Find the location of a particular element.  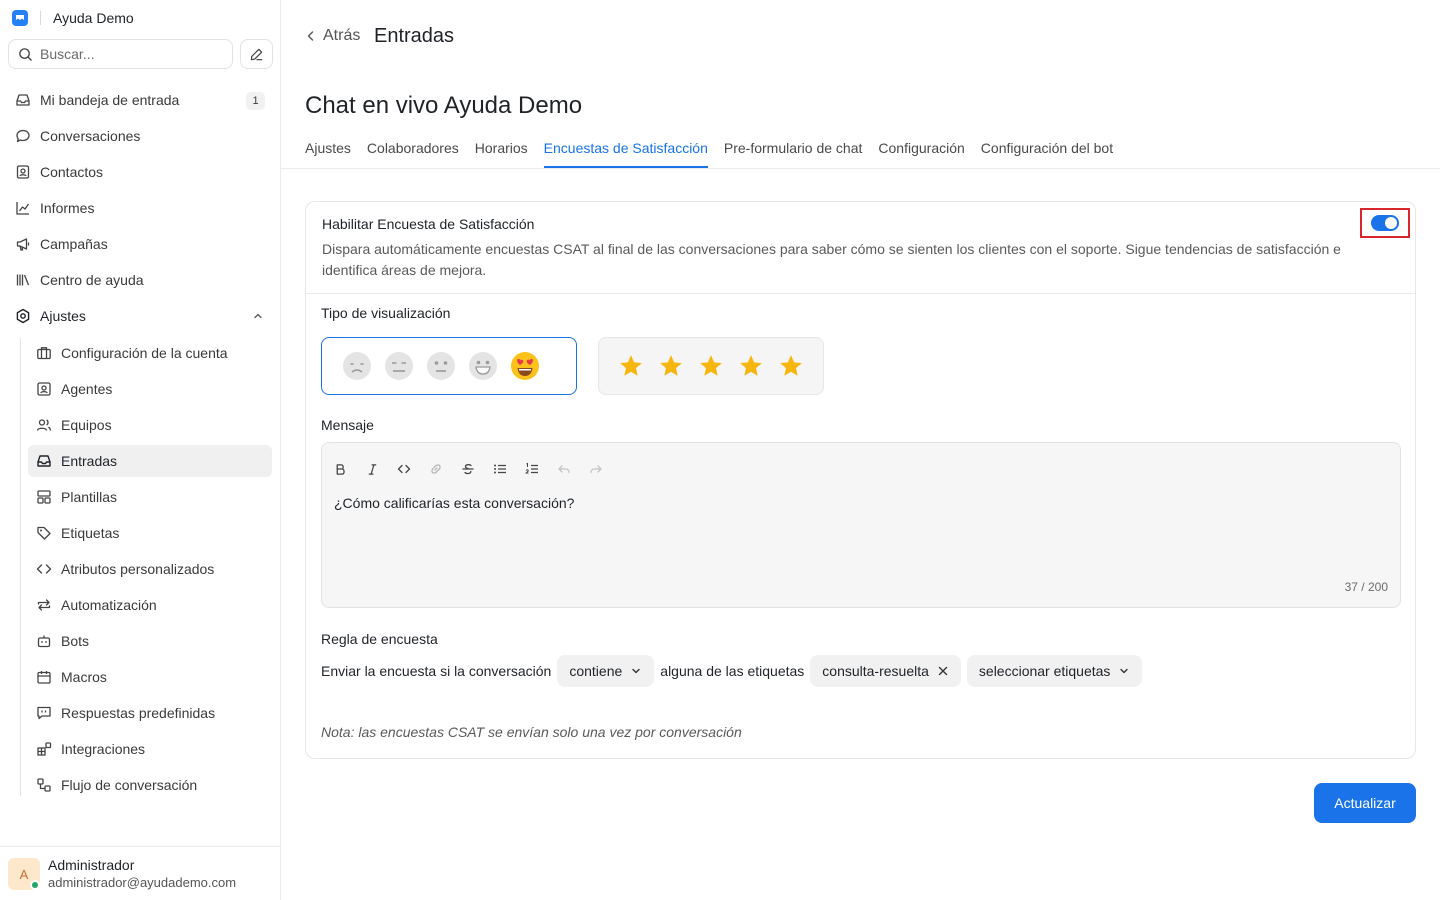

operator-select: contiene is located at coordinates (606, 671).